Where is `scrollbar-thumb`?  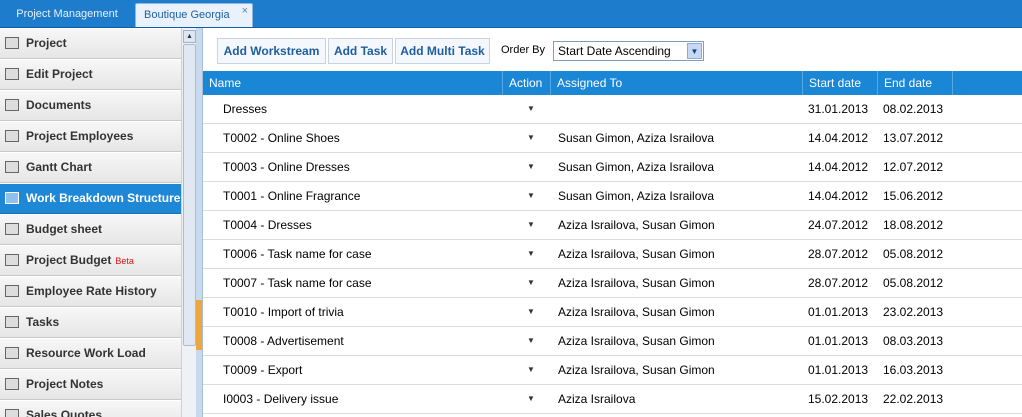
scrollbar-thumb is located at coordinates (189, 195).